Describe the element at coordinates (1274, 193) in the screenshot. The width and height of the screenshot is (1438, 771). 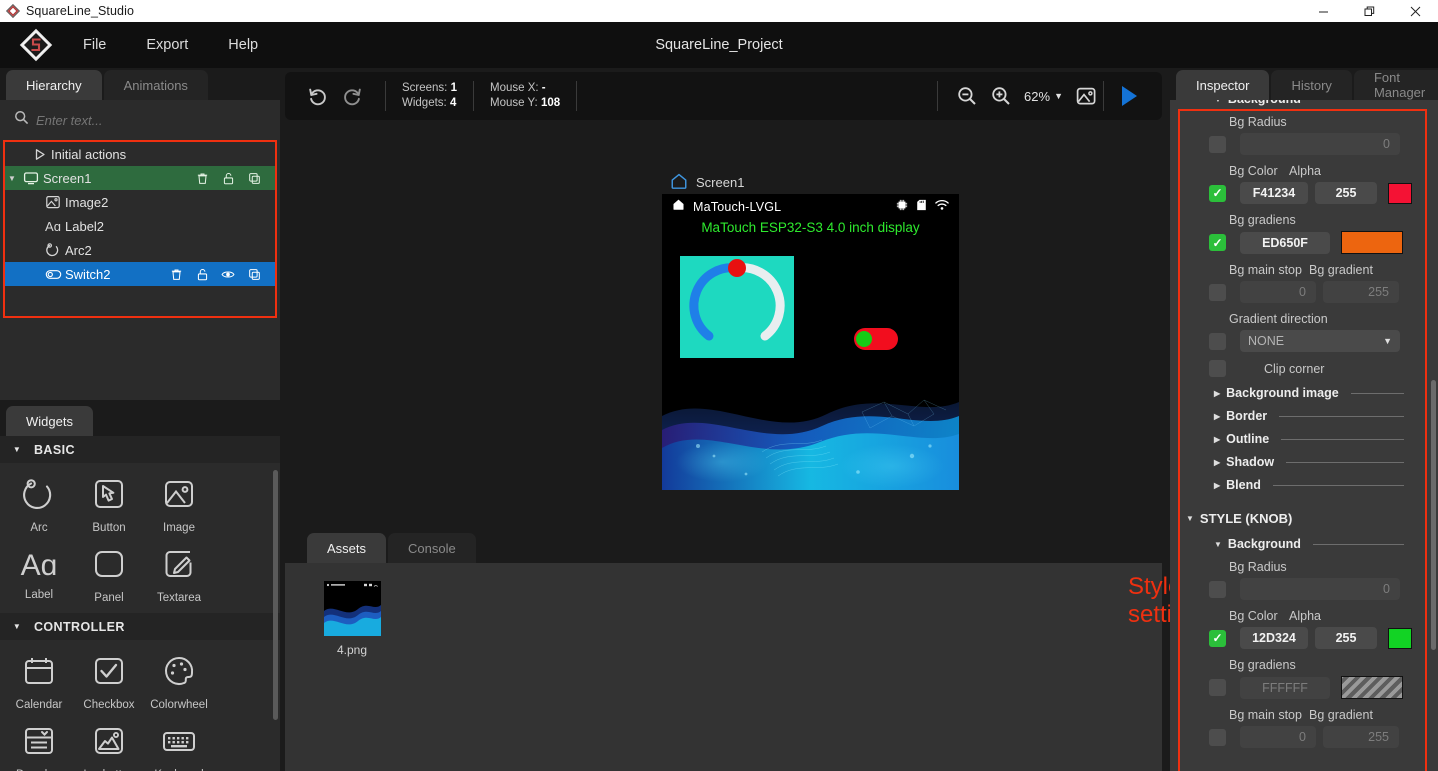
I see `bg-color-input: F41234` at that location.